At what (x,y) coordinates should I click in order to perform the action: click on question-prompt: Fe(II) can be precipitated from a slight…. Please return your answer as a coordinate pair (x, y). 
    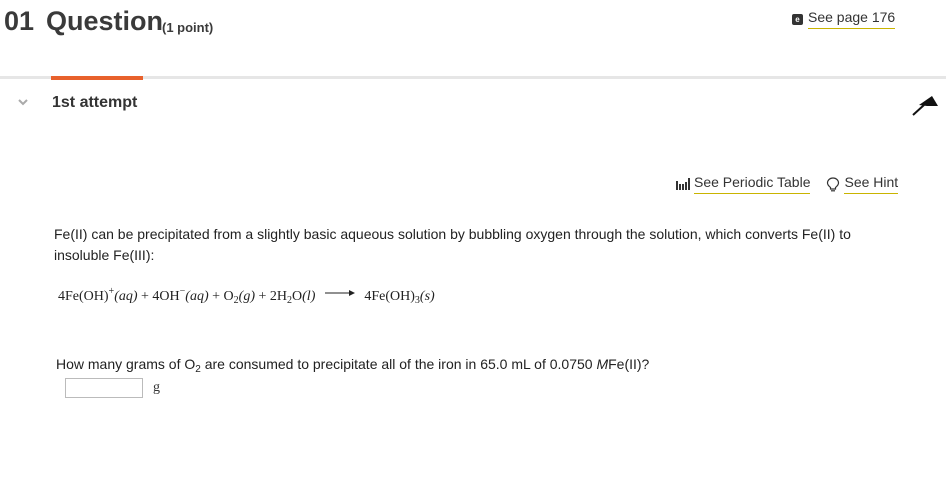
    Looking at the image, I should click on (452, 244).